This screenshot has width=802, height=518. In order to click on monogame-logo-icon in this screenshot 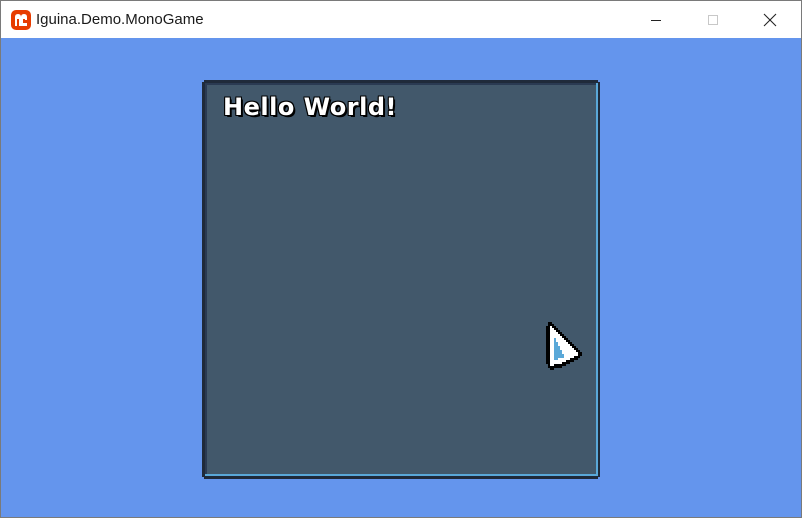, I will do `click(21, 20)`.